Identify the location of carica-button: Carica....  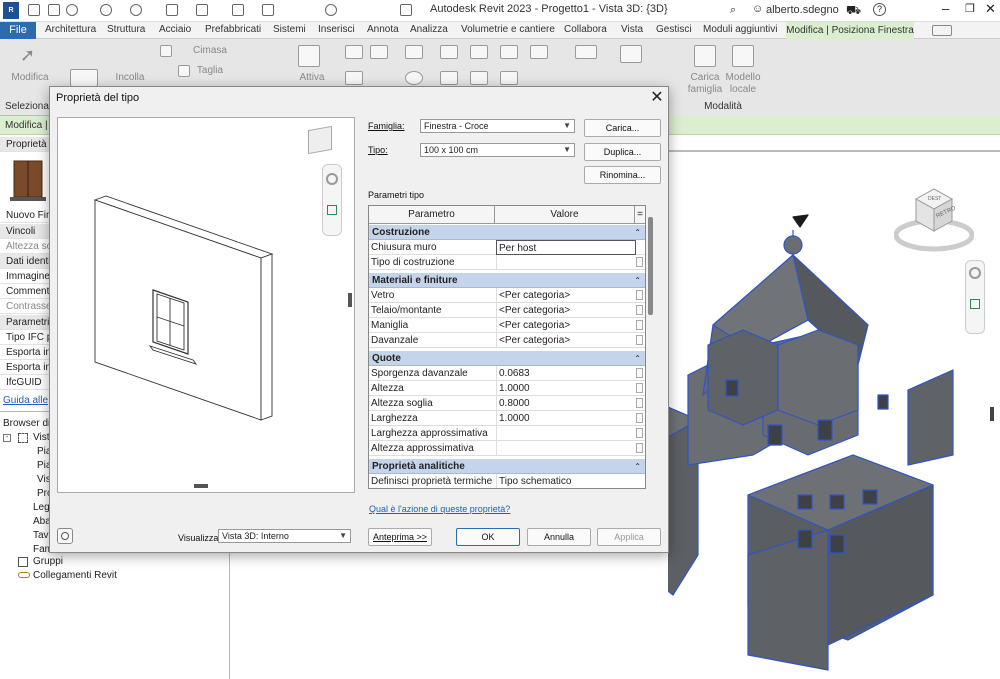
(622, 128).